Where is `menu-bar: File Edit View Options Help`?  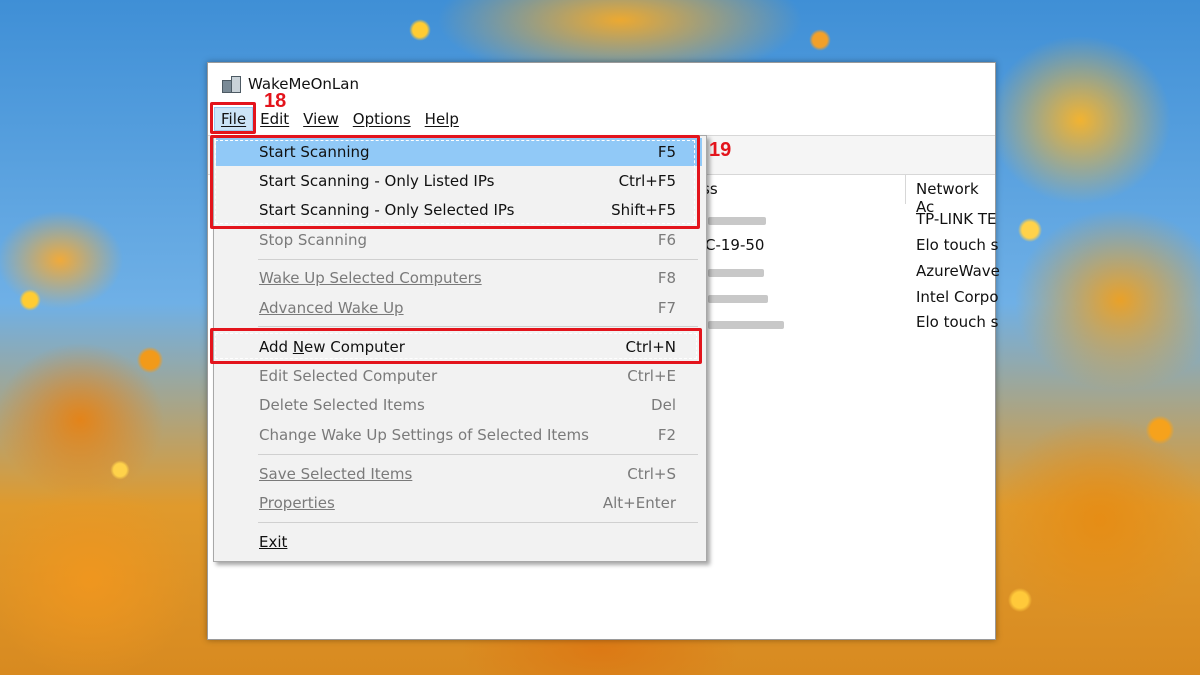 menu-bar: File Edit View Options Help is located at coordinates (601, 119).